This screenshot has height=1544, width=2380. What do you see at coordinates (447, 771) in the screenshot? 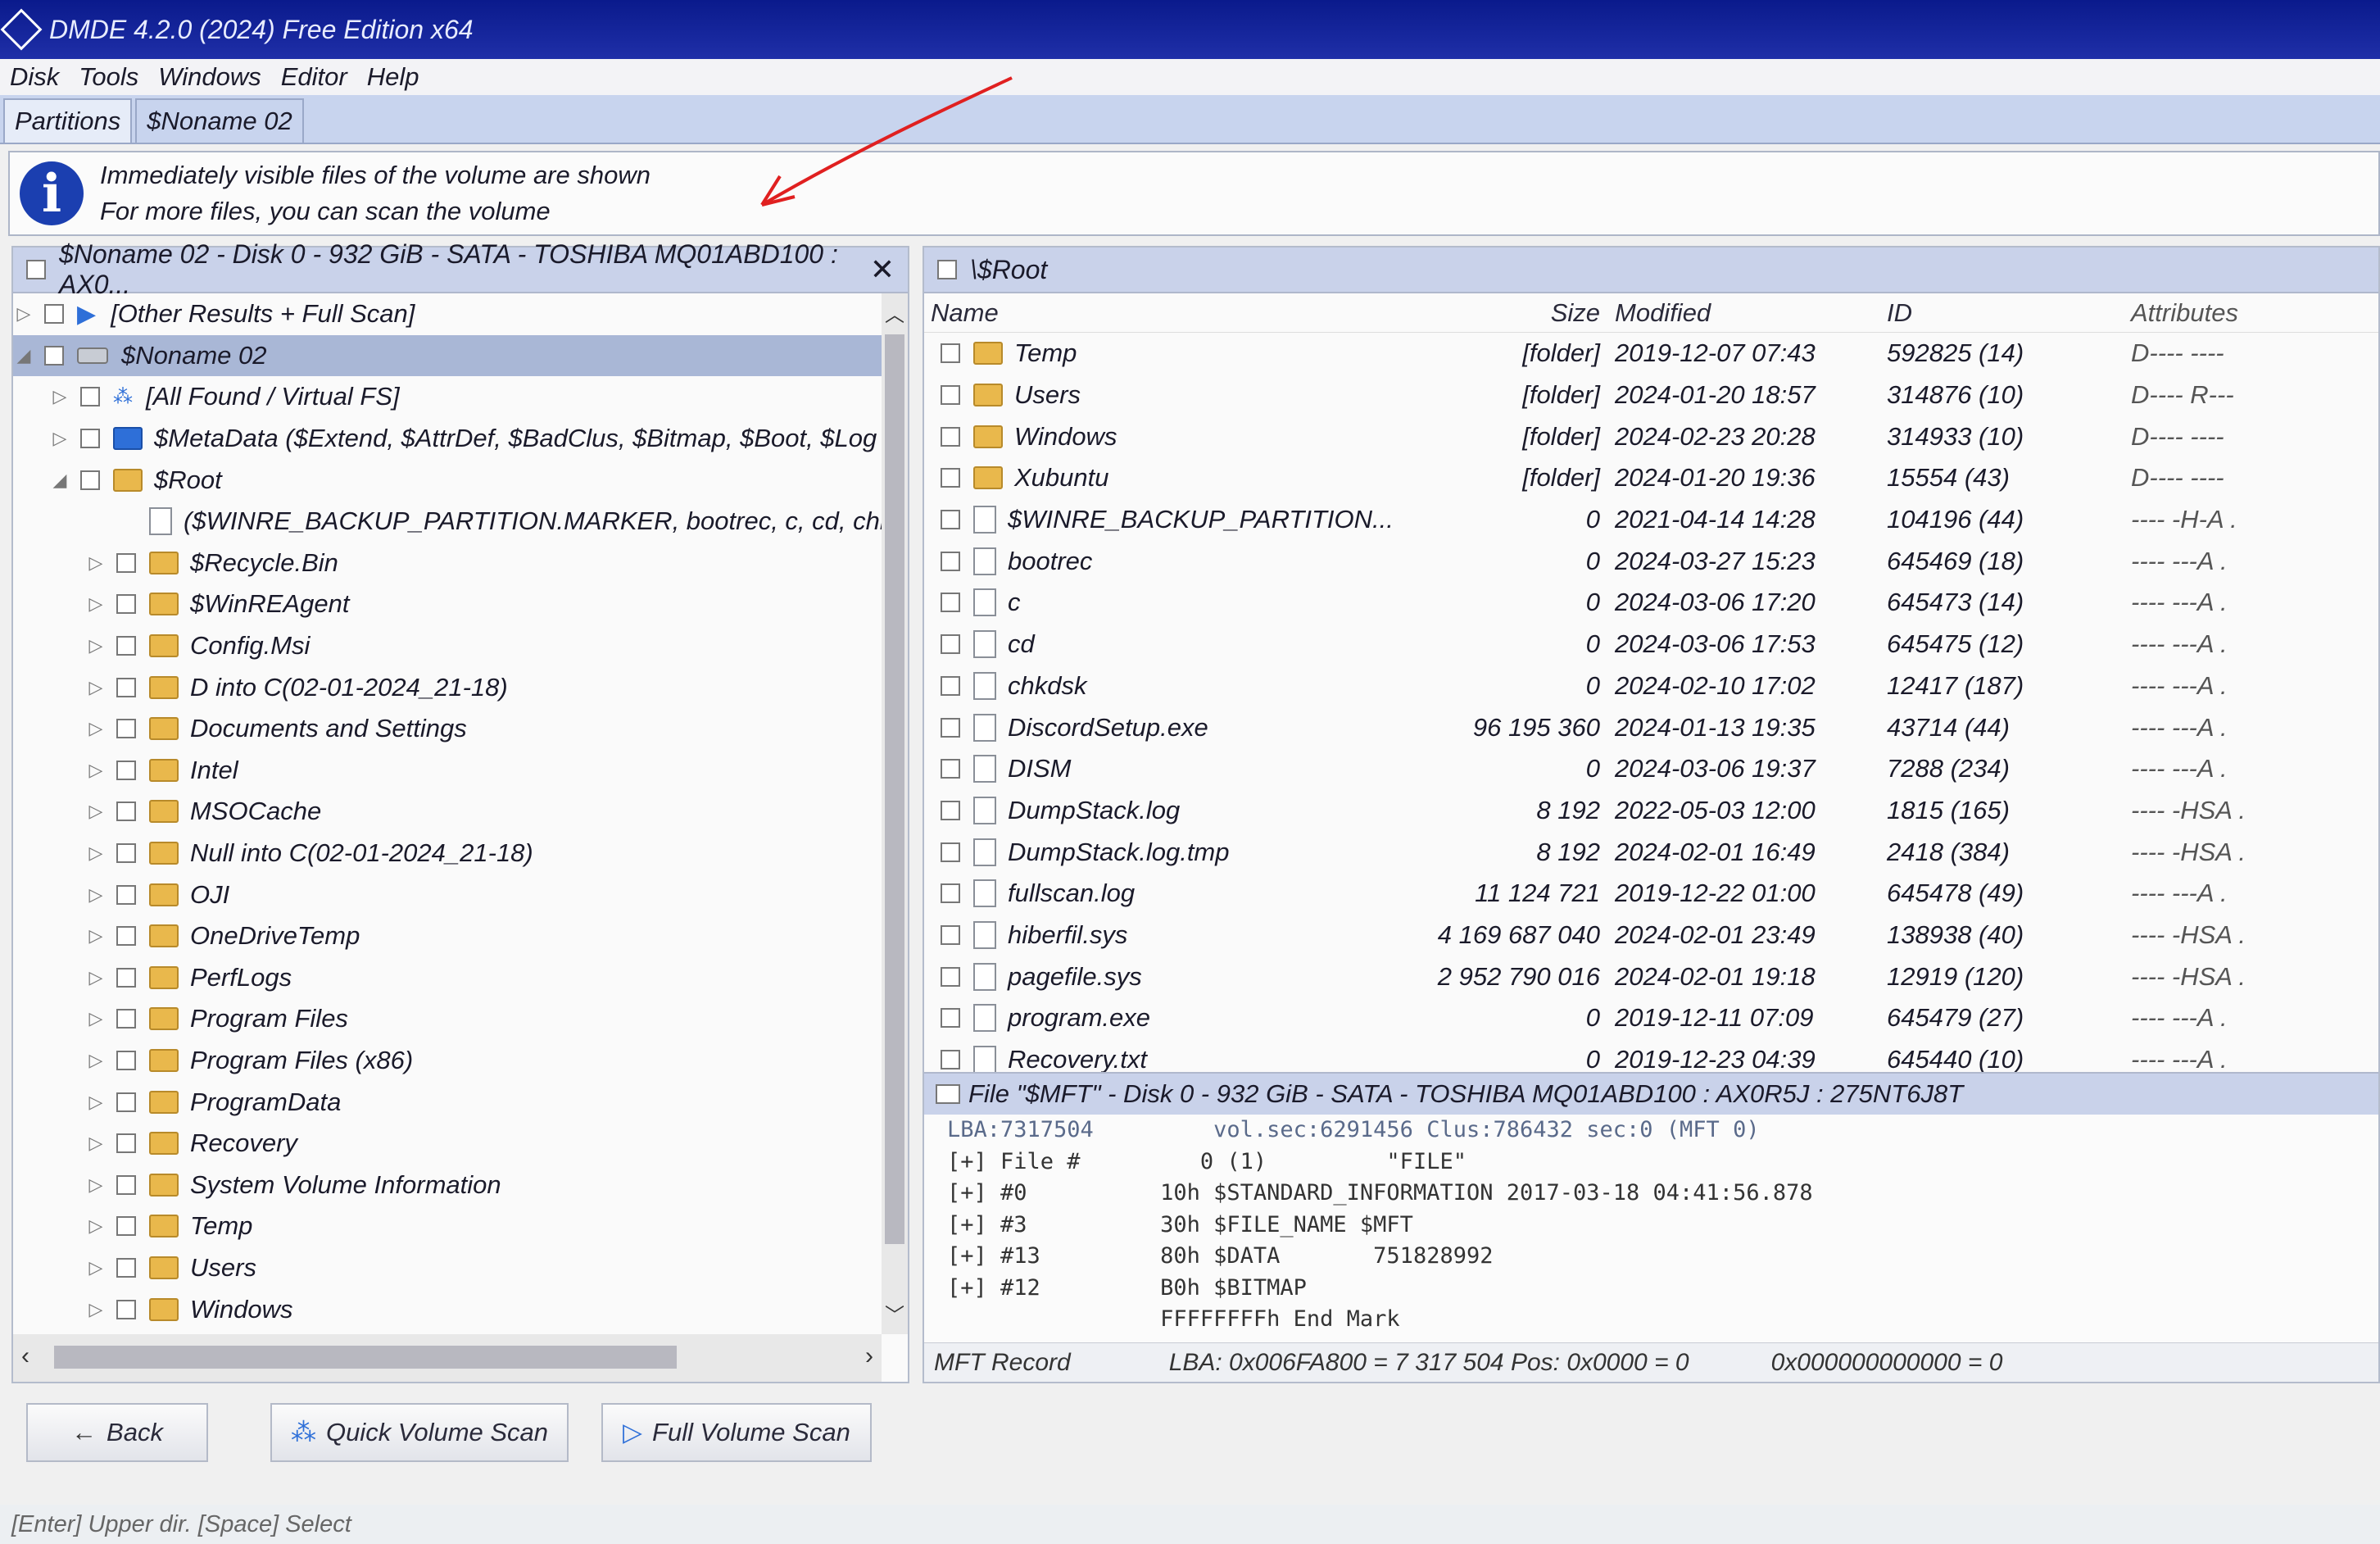
I see `tree-item: ▷ Intel` at bounding box center [447, 771].